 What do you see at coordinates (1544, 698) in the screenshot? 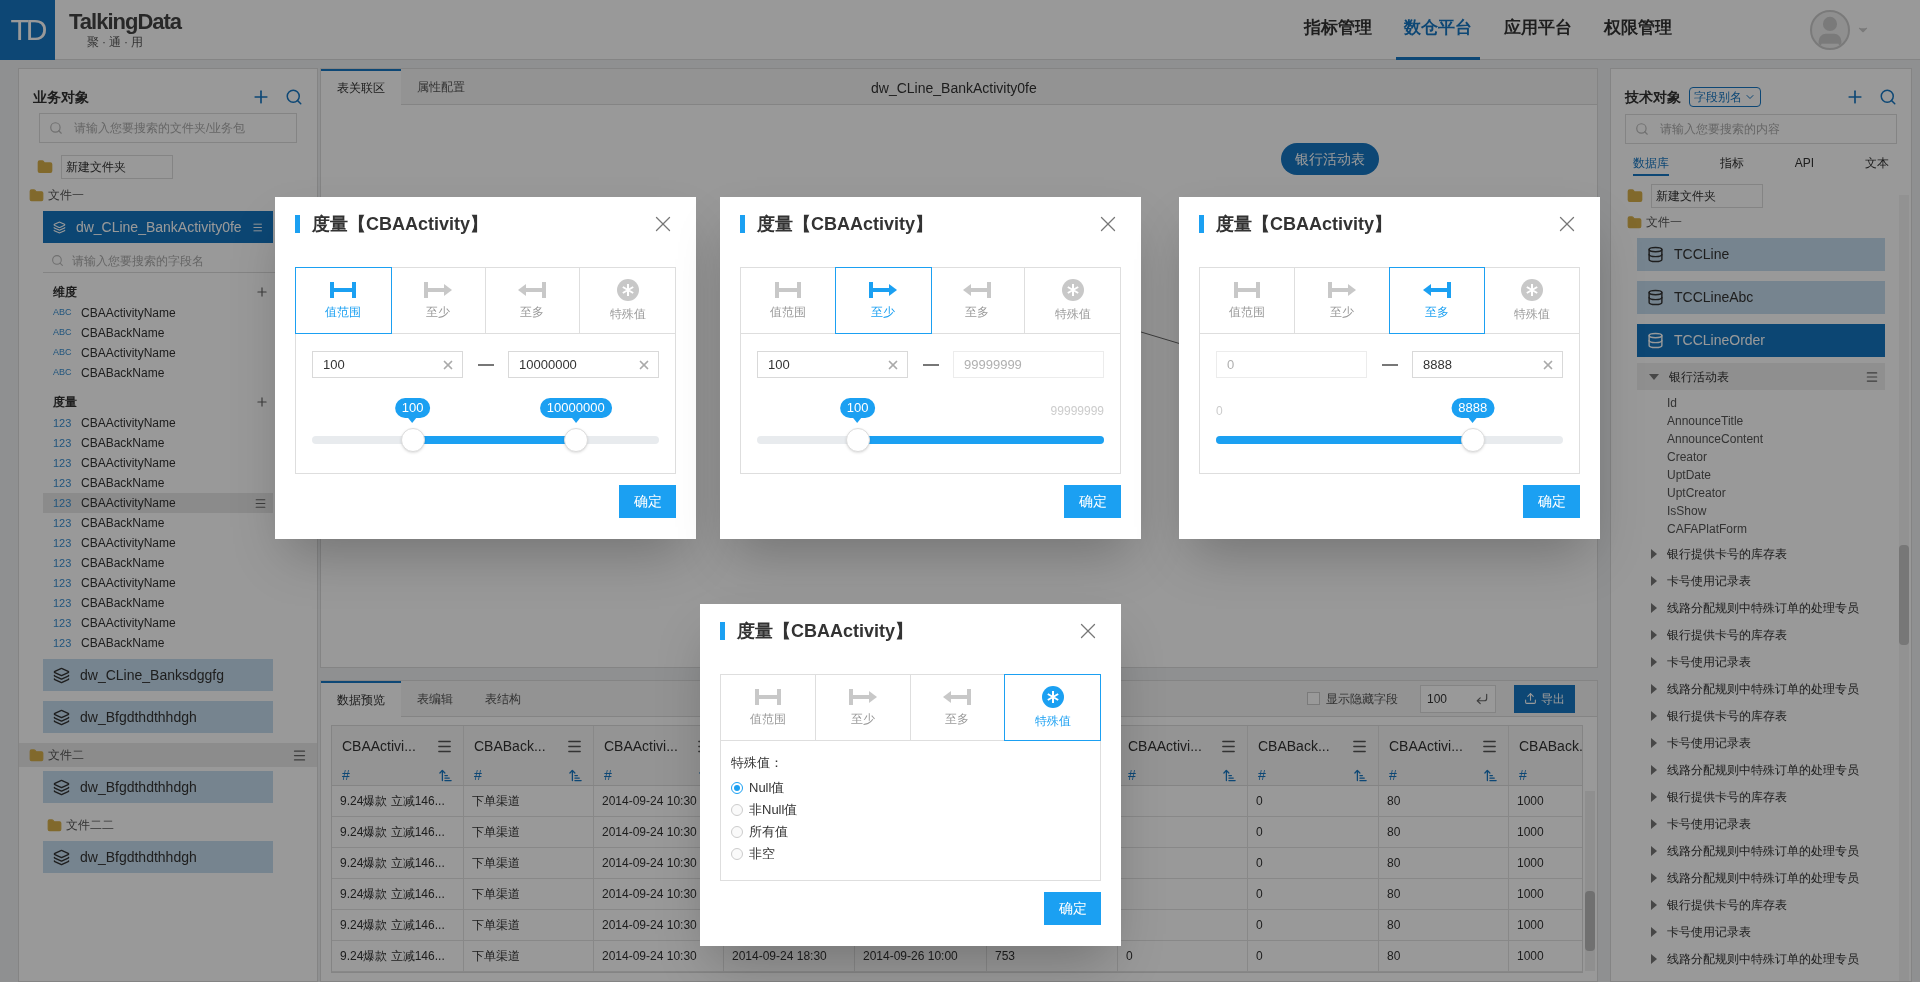
I see `export-button: 导出` at bounding box center [1544, 698].